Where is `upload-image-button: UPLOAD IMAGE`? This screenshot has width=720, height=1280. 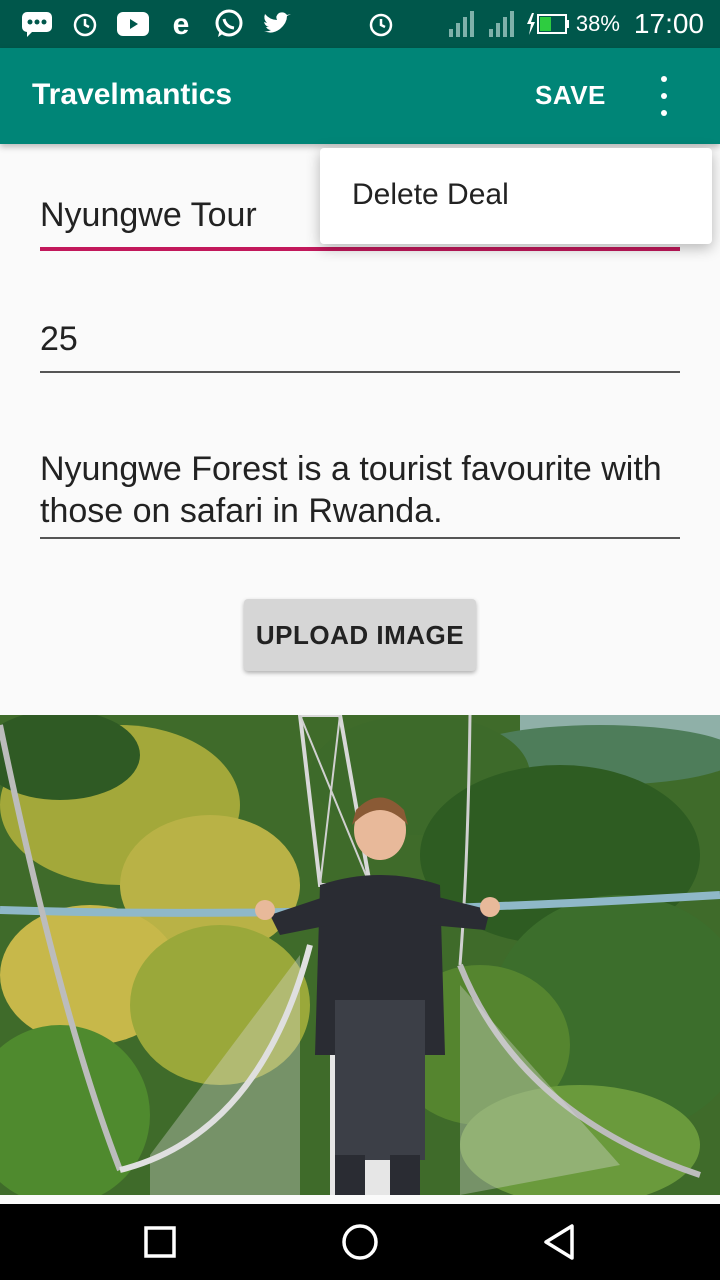
upload-image-button: UPLOAD IMAGE is located at coordinates (360, 635).